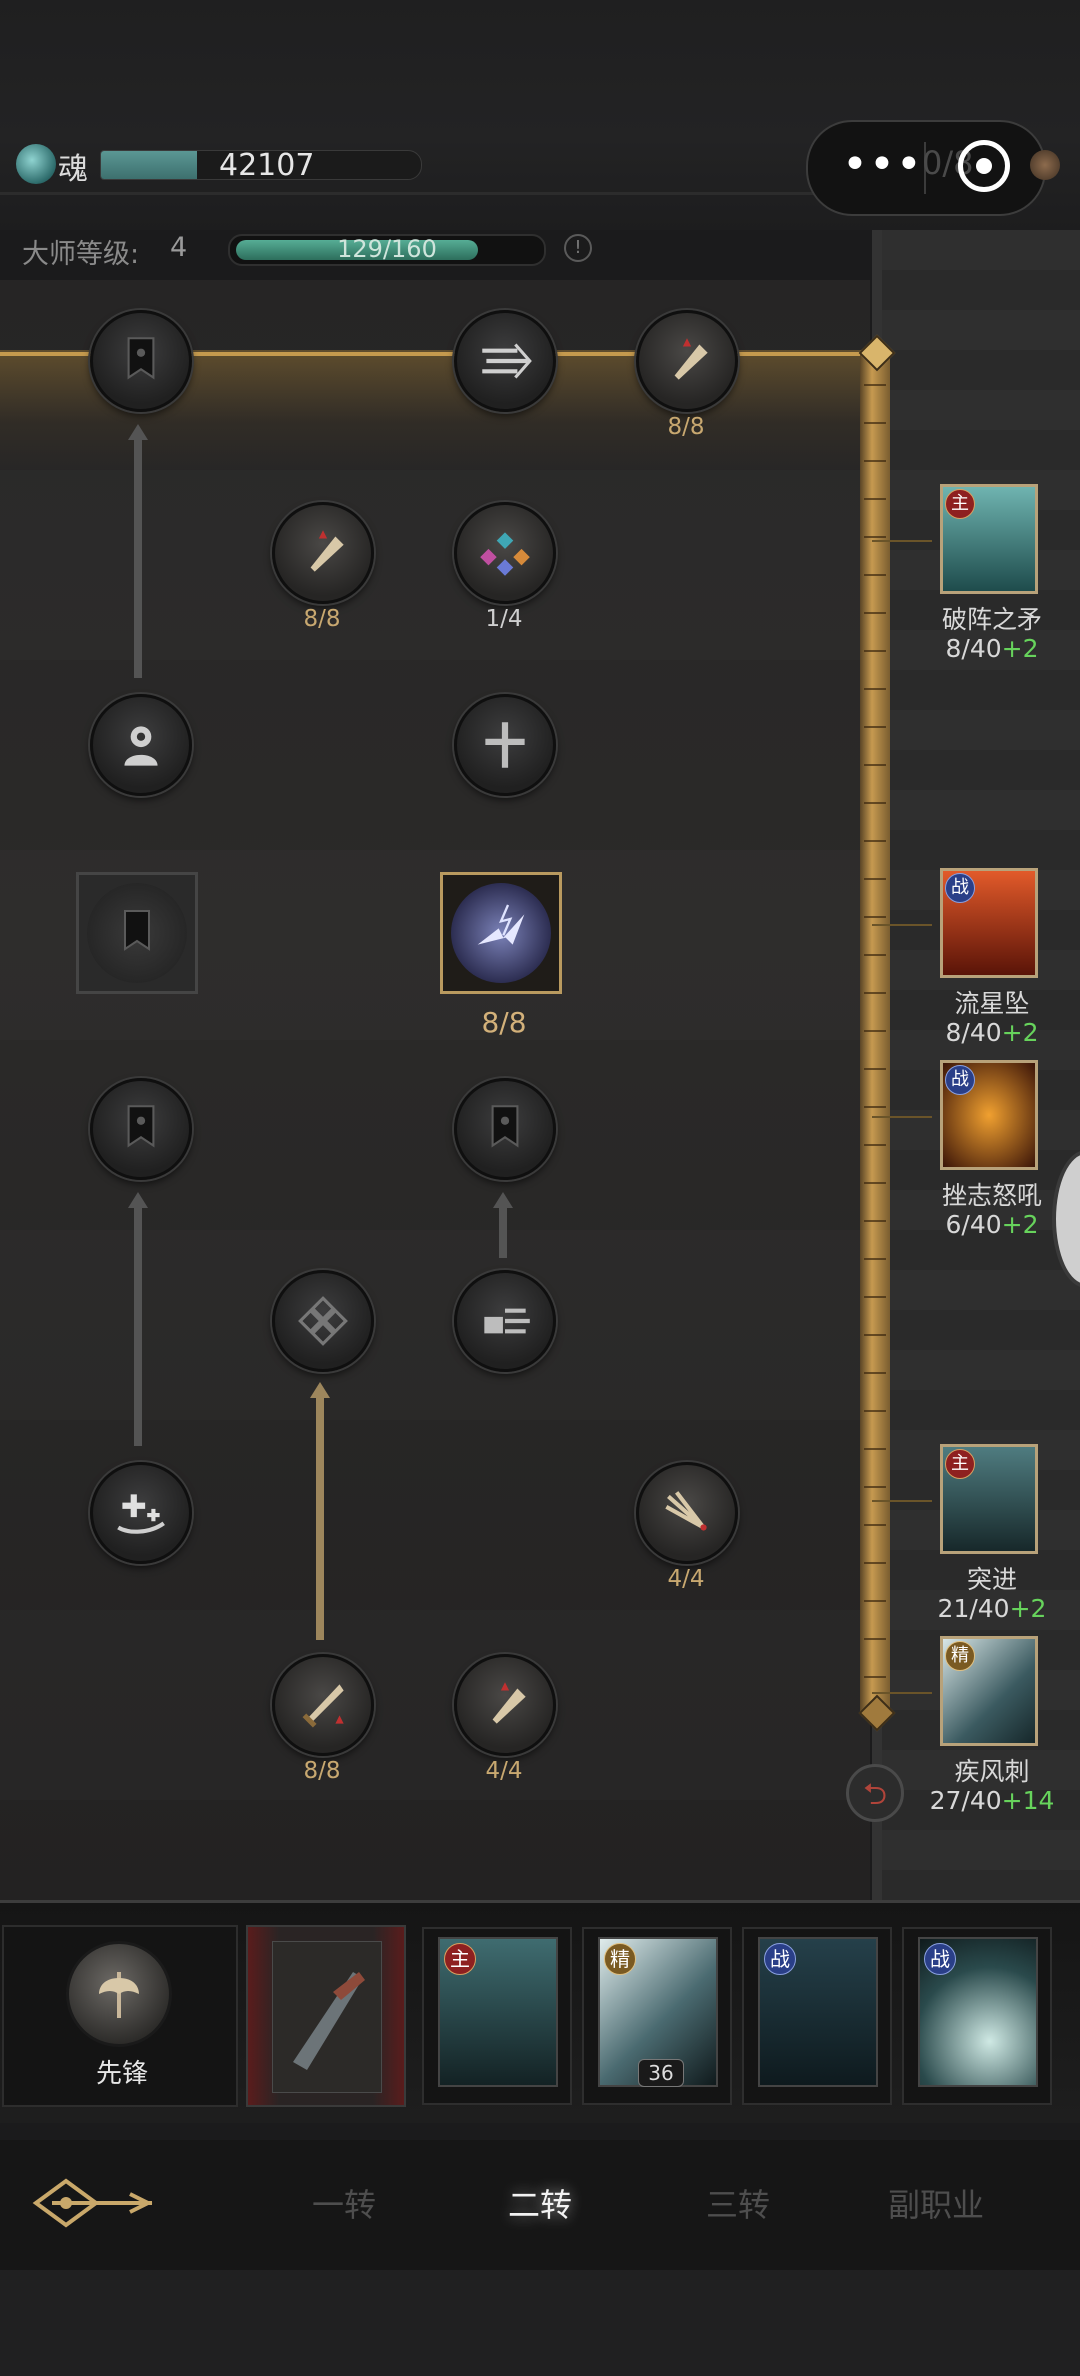 The image size is (1080, 2376). Describe the element at coordinates (989, 923) in the screenshot. I see `meteor-icon: 战` at that location.